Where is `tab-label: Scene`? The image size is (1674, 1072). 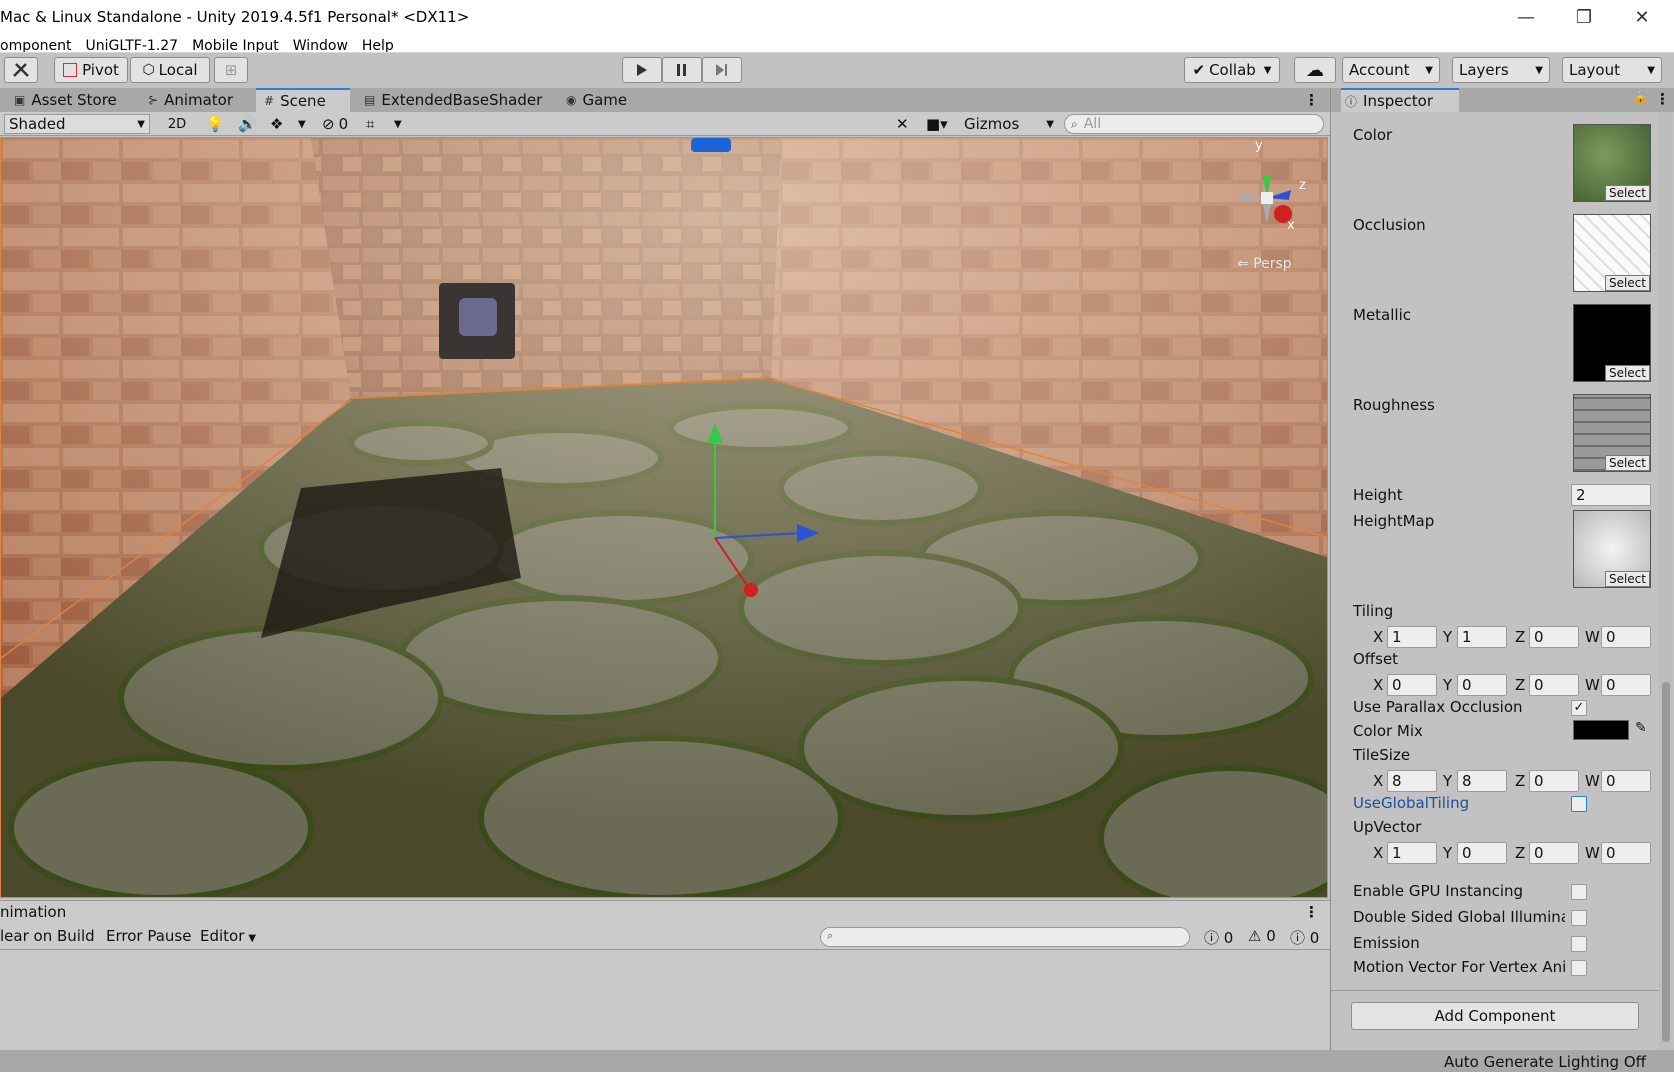 tab-label: Scene is located at coordinates (303, 101).